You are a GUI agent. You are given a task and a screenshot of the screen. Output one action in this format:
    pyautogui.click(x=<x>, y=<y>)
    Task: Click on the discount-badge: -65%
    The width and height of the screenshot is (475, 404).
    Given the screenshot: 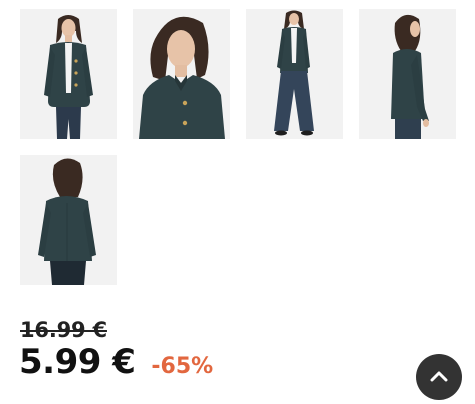 What is the action you would take?
    pyautogui.click(x=182, y=366)
    